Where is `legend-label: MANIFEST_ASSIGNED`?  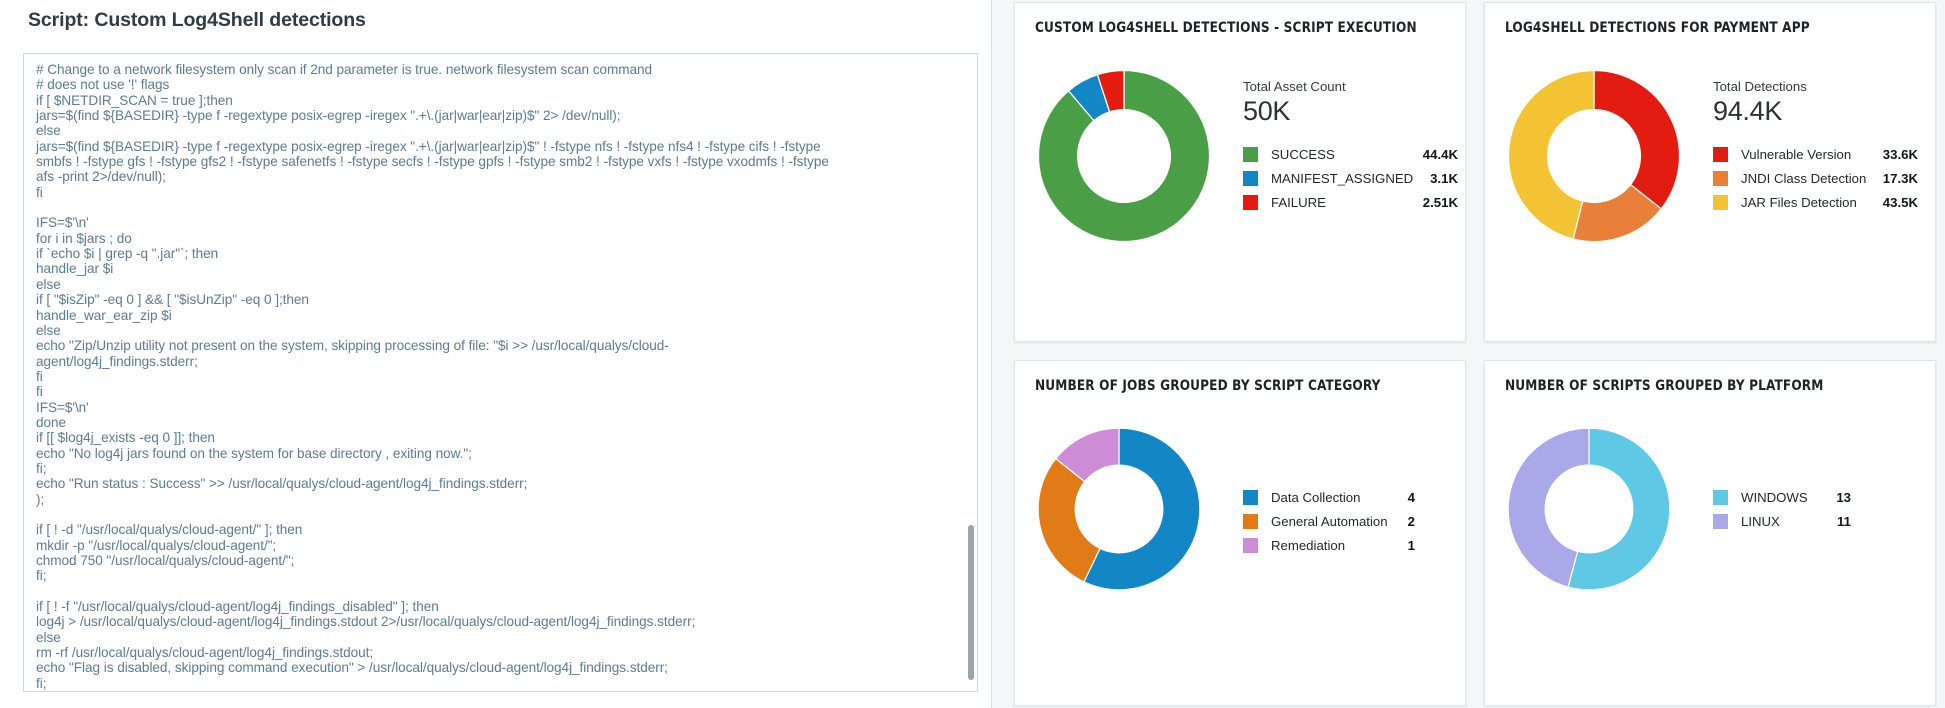
legend-label: MANIFEST_ASSIGNED is located at coordinates (1342, 178).